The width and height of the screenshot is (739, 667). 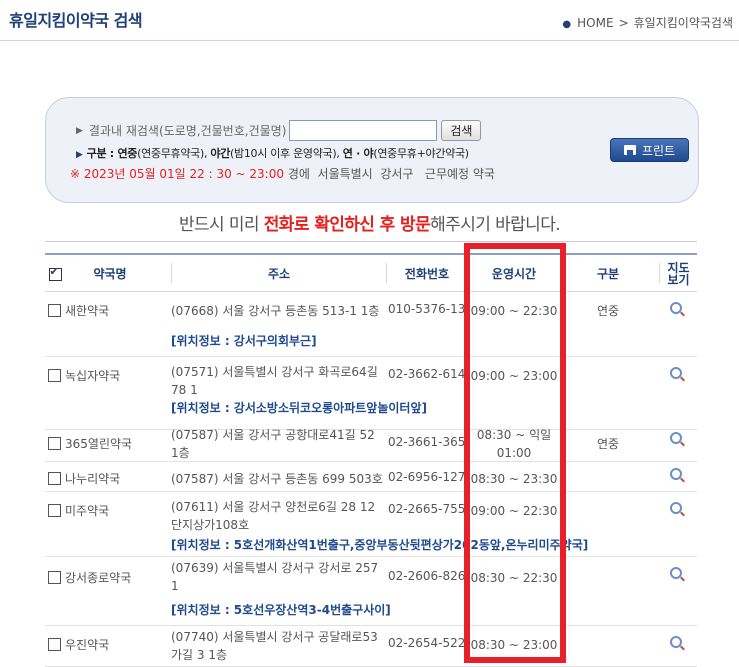 I want to click on notice-message: 반드시 미리 전화로 확인하신 후 방문해주시기 바랍니다., so click(x=369, y=222).